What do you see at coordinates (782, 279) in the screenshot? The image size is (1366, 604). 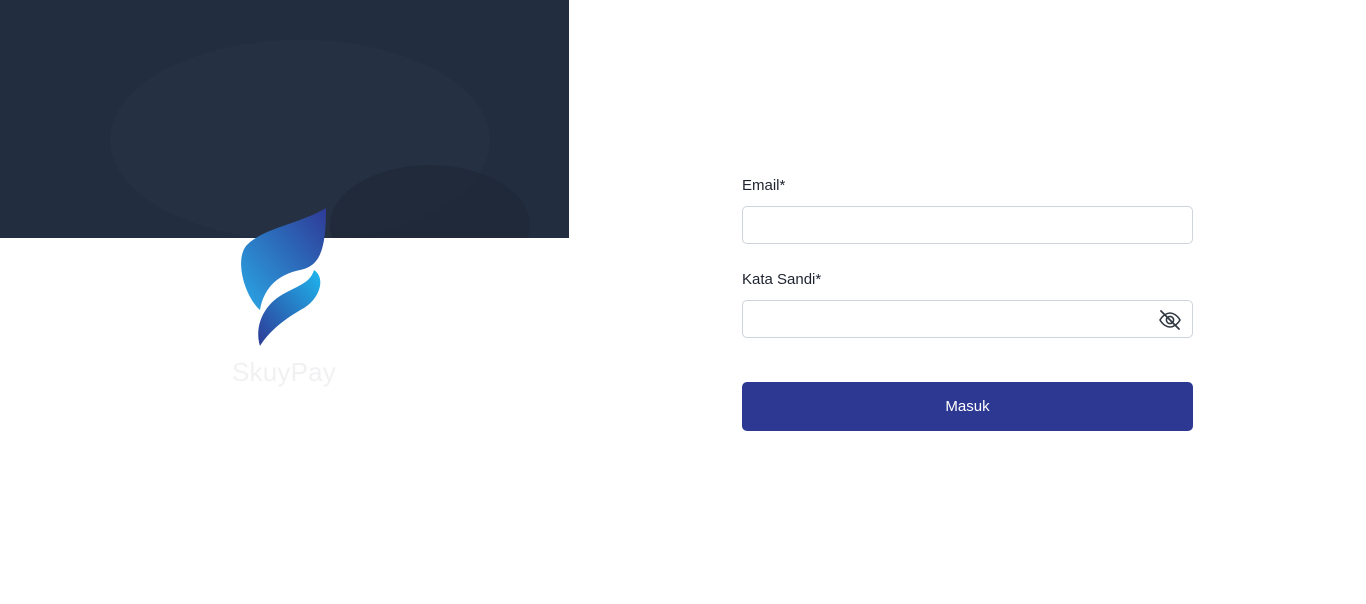 I see `password-label: Kata Sandi*` at bounding box center [782, 279].